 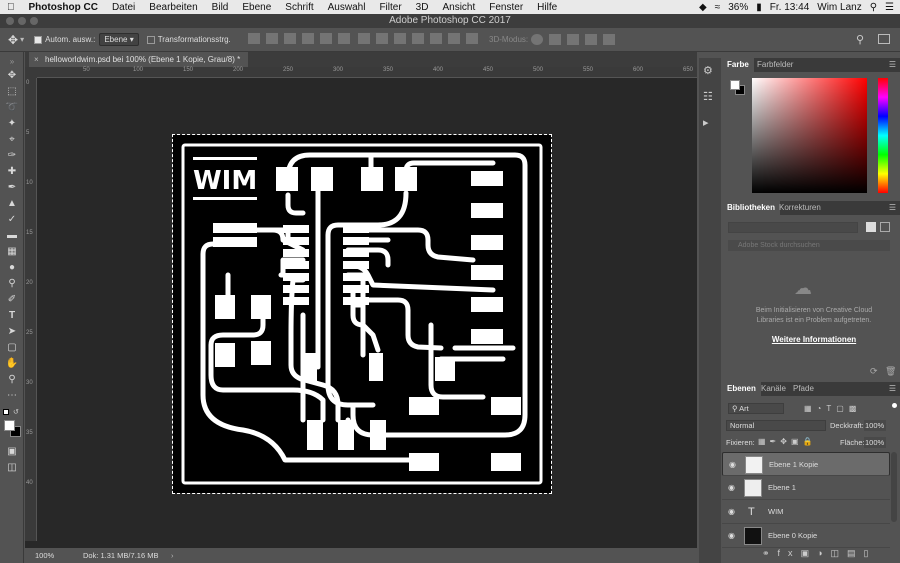 What do you see at coordinates (12, 332) in the screenshot?
I see `path-select-tool-icon: ➤` at bounding box center [12, 332].